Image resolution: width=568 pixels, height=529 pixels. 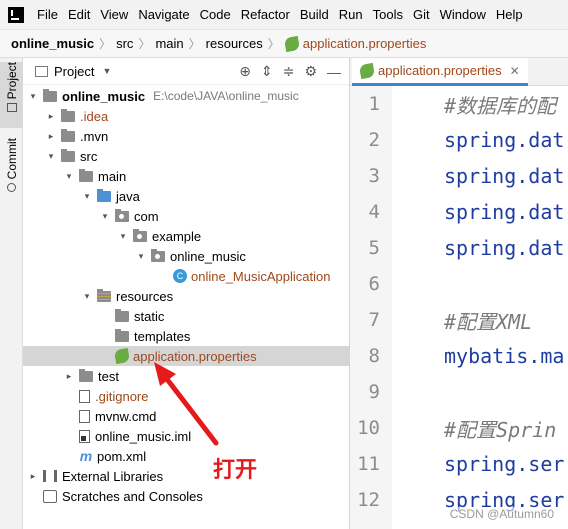 What do you see at coordinates (186, 236) in the screenshot?
I see `tree-item-example: ▾ example` at bounding box center [186, 236].